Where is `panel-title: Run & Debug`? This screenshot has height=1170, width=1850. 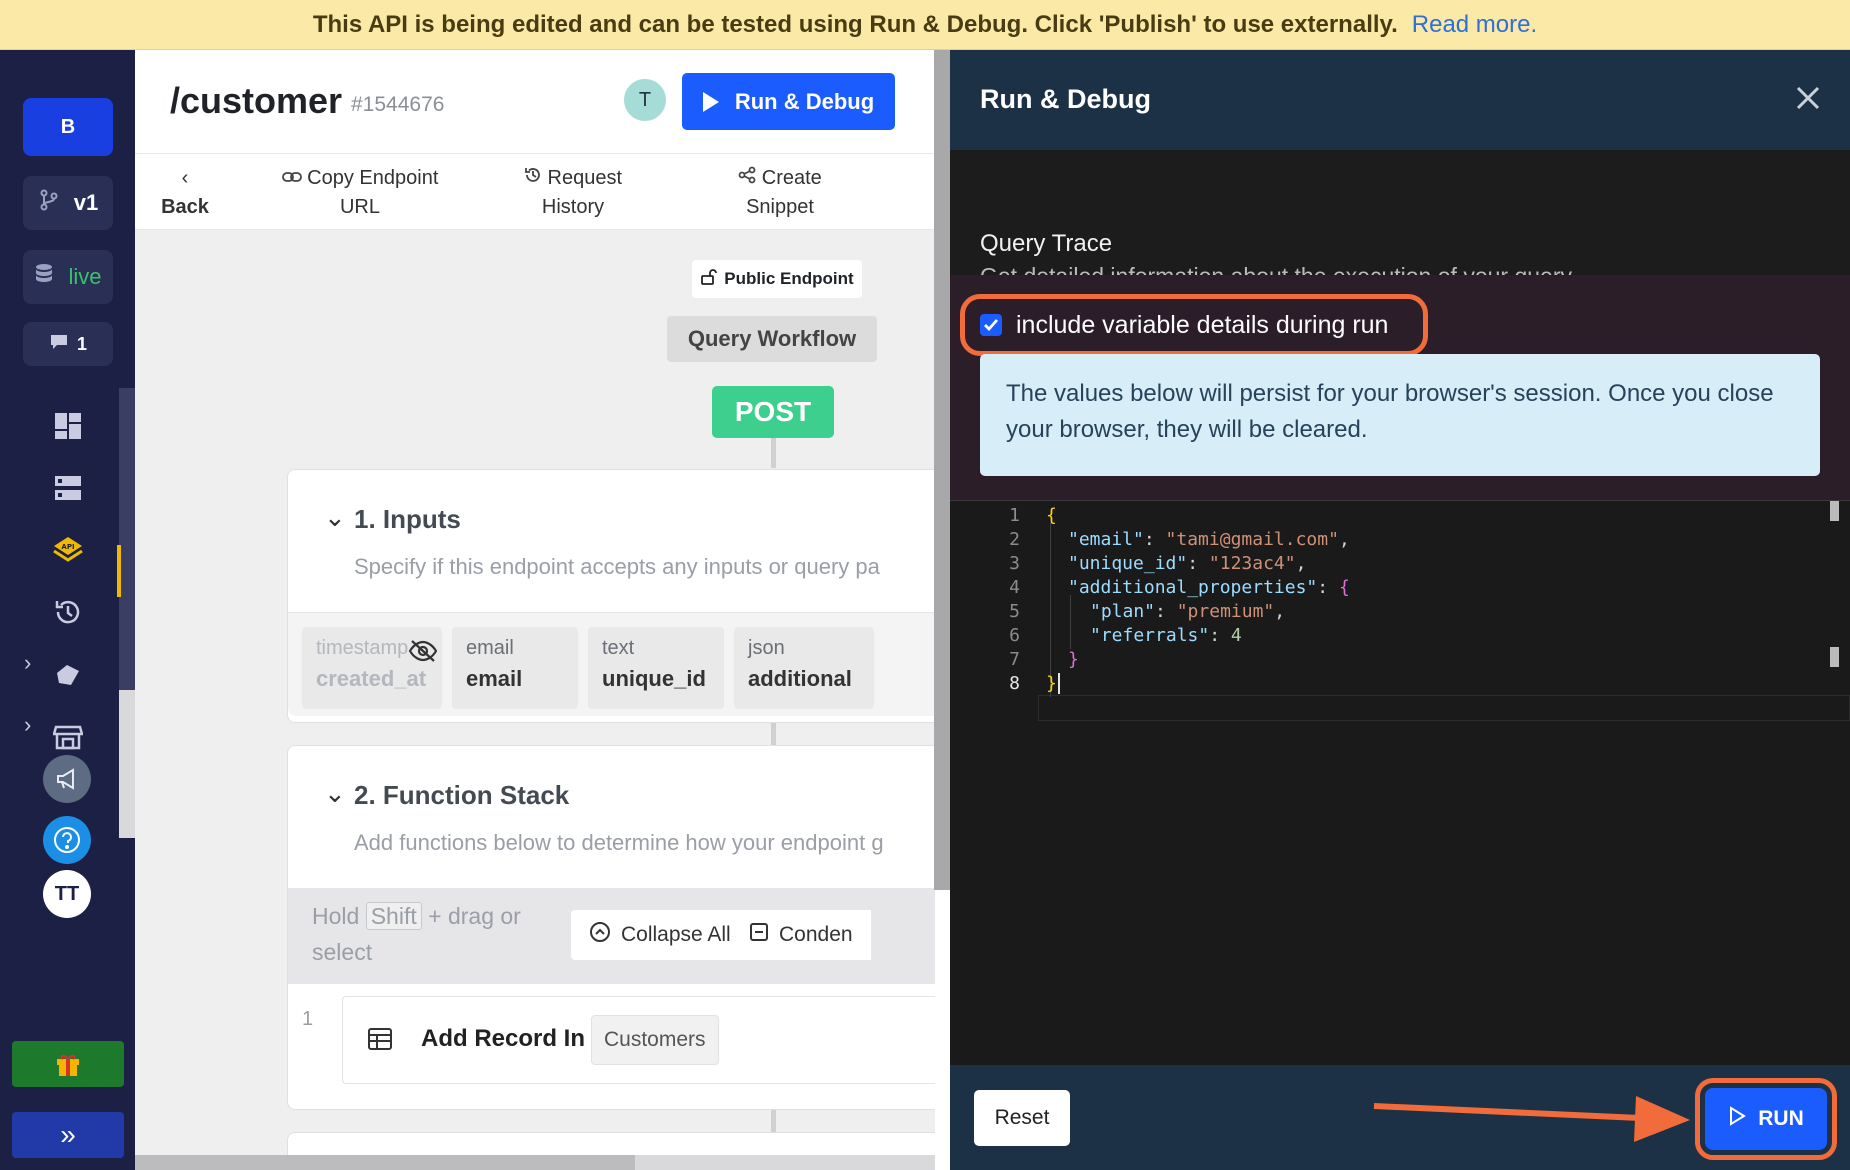
panel-title: Run & Debug is located at coordinates (1065, 99).